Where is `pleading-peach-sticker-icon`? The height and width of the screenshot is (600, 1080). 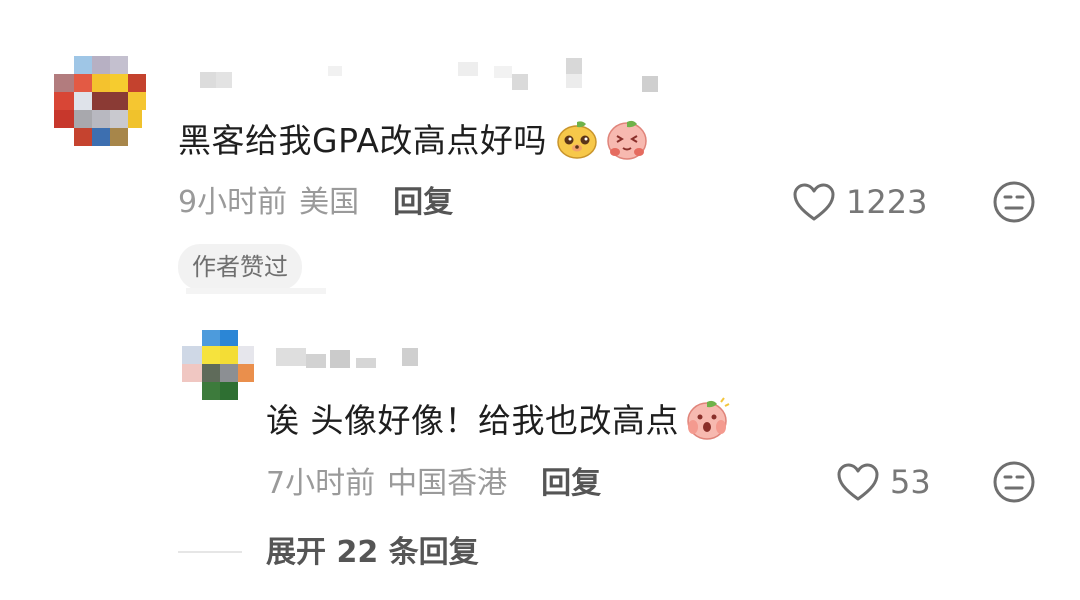 pleading-peach-sticker-icon is located at coordinates (627, 140).